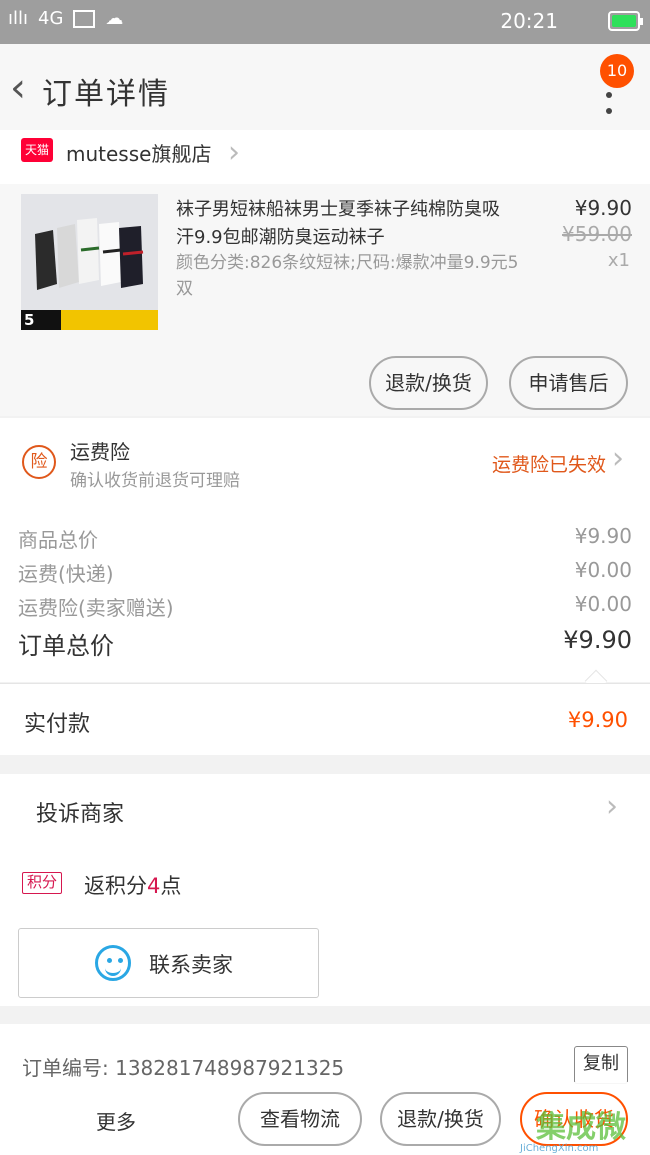 The width and height of the screenshot is (650, 1155). What do you see at coordinates (325, 719) in the screenshot?
I see `amount-paid-row: 实付款 ¥9.90` at bounding box center [325, 719].